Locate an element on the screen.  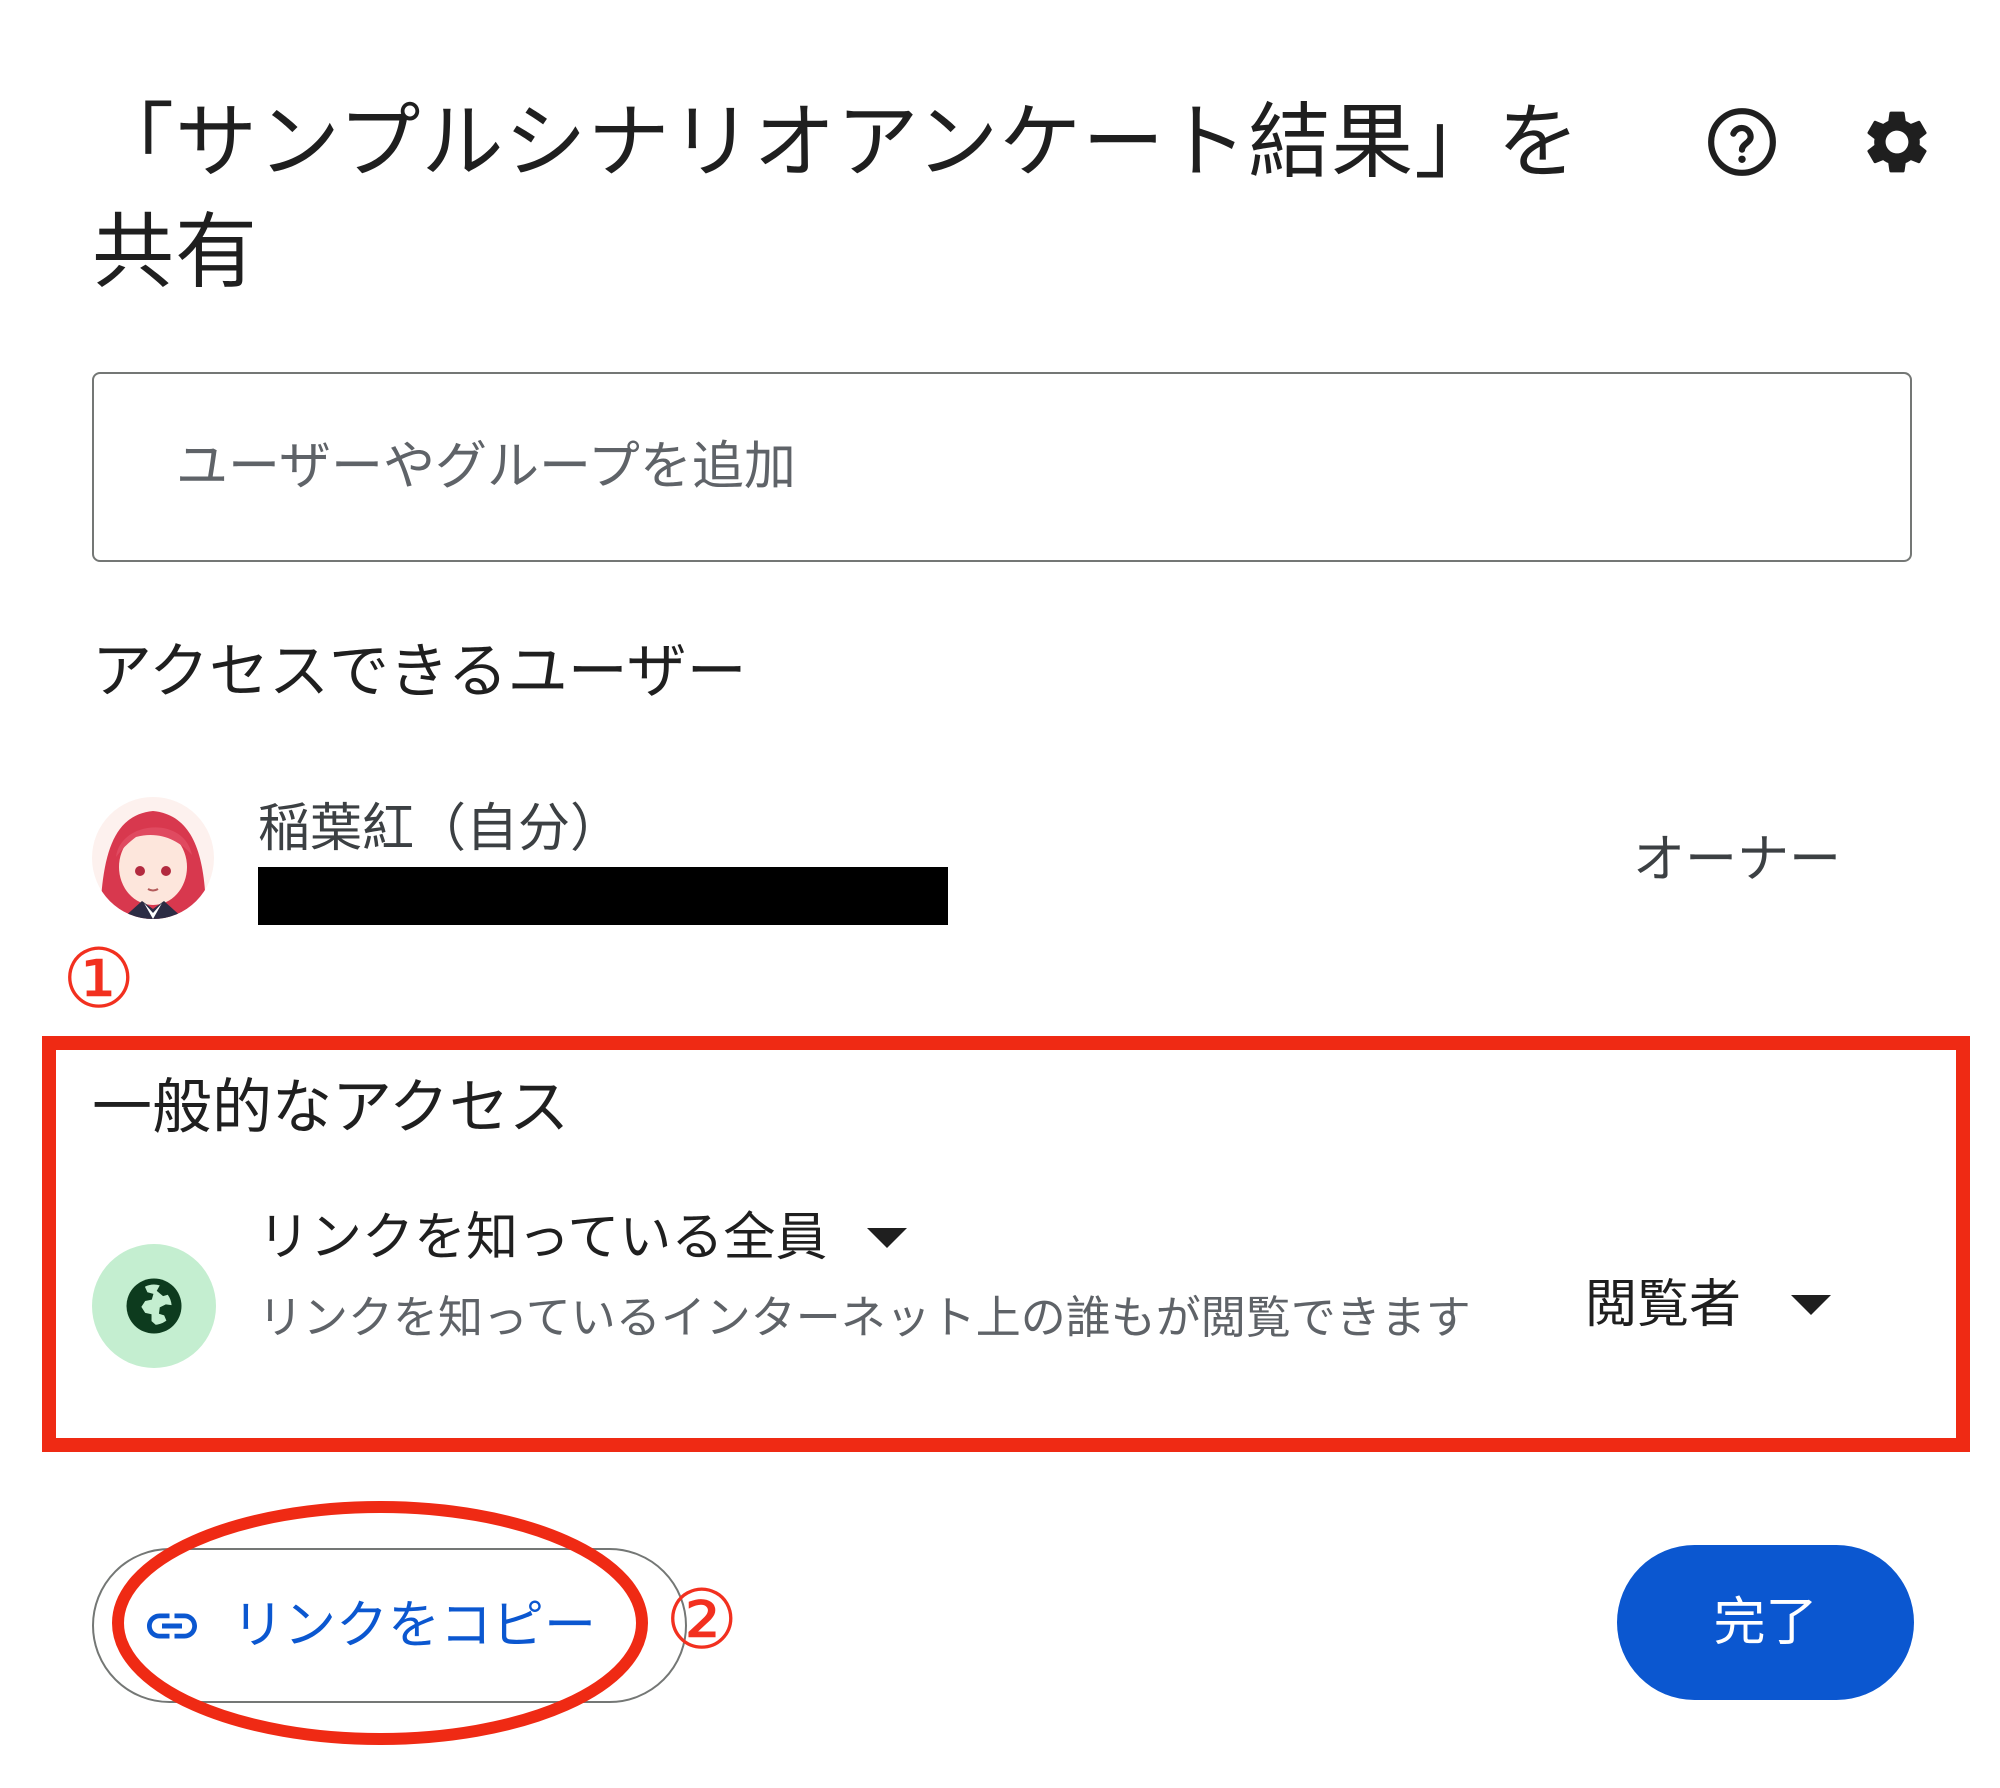
globe-icon is located at coordinates (154, 1306).